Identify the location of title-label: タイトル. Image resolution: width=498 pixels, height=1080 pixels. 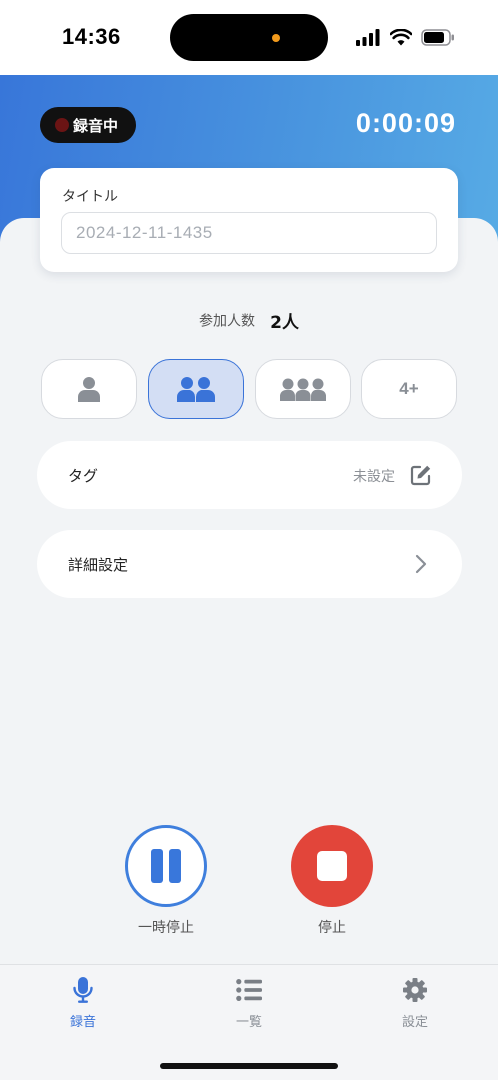
(90, 197).